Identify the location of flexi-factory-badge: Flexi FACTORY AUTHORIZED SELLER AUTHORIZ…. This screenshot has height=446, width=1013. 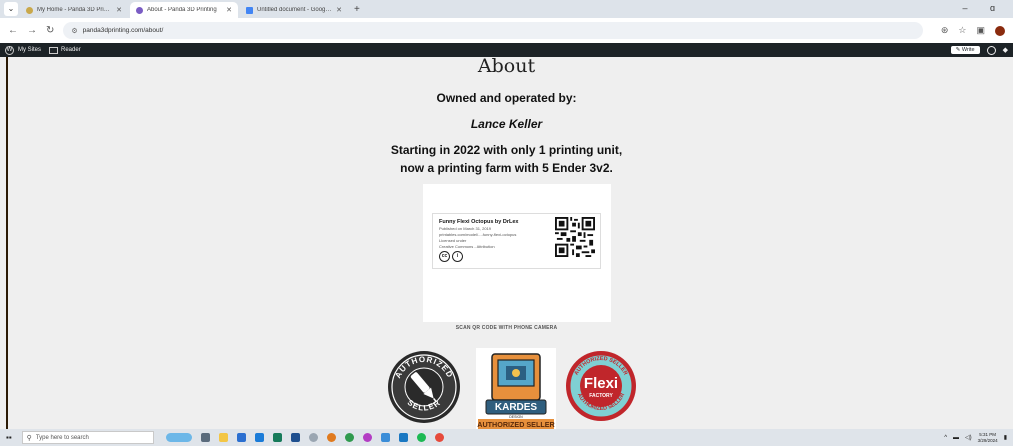
(601, 386).